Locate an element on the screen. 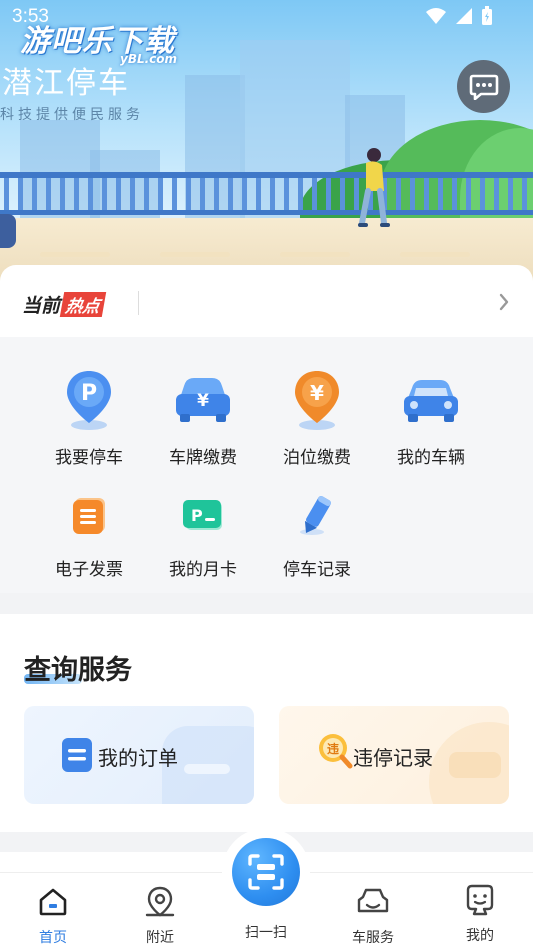  parking-record-icon is located at coordinates (315, 515).